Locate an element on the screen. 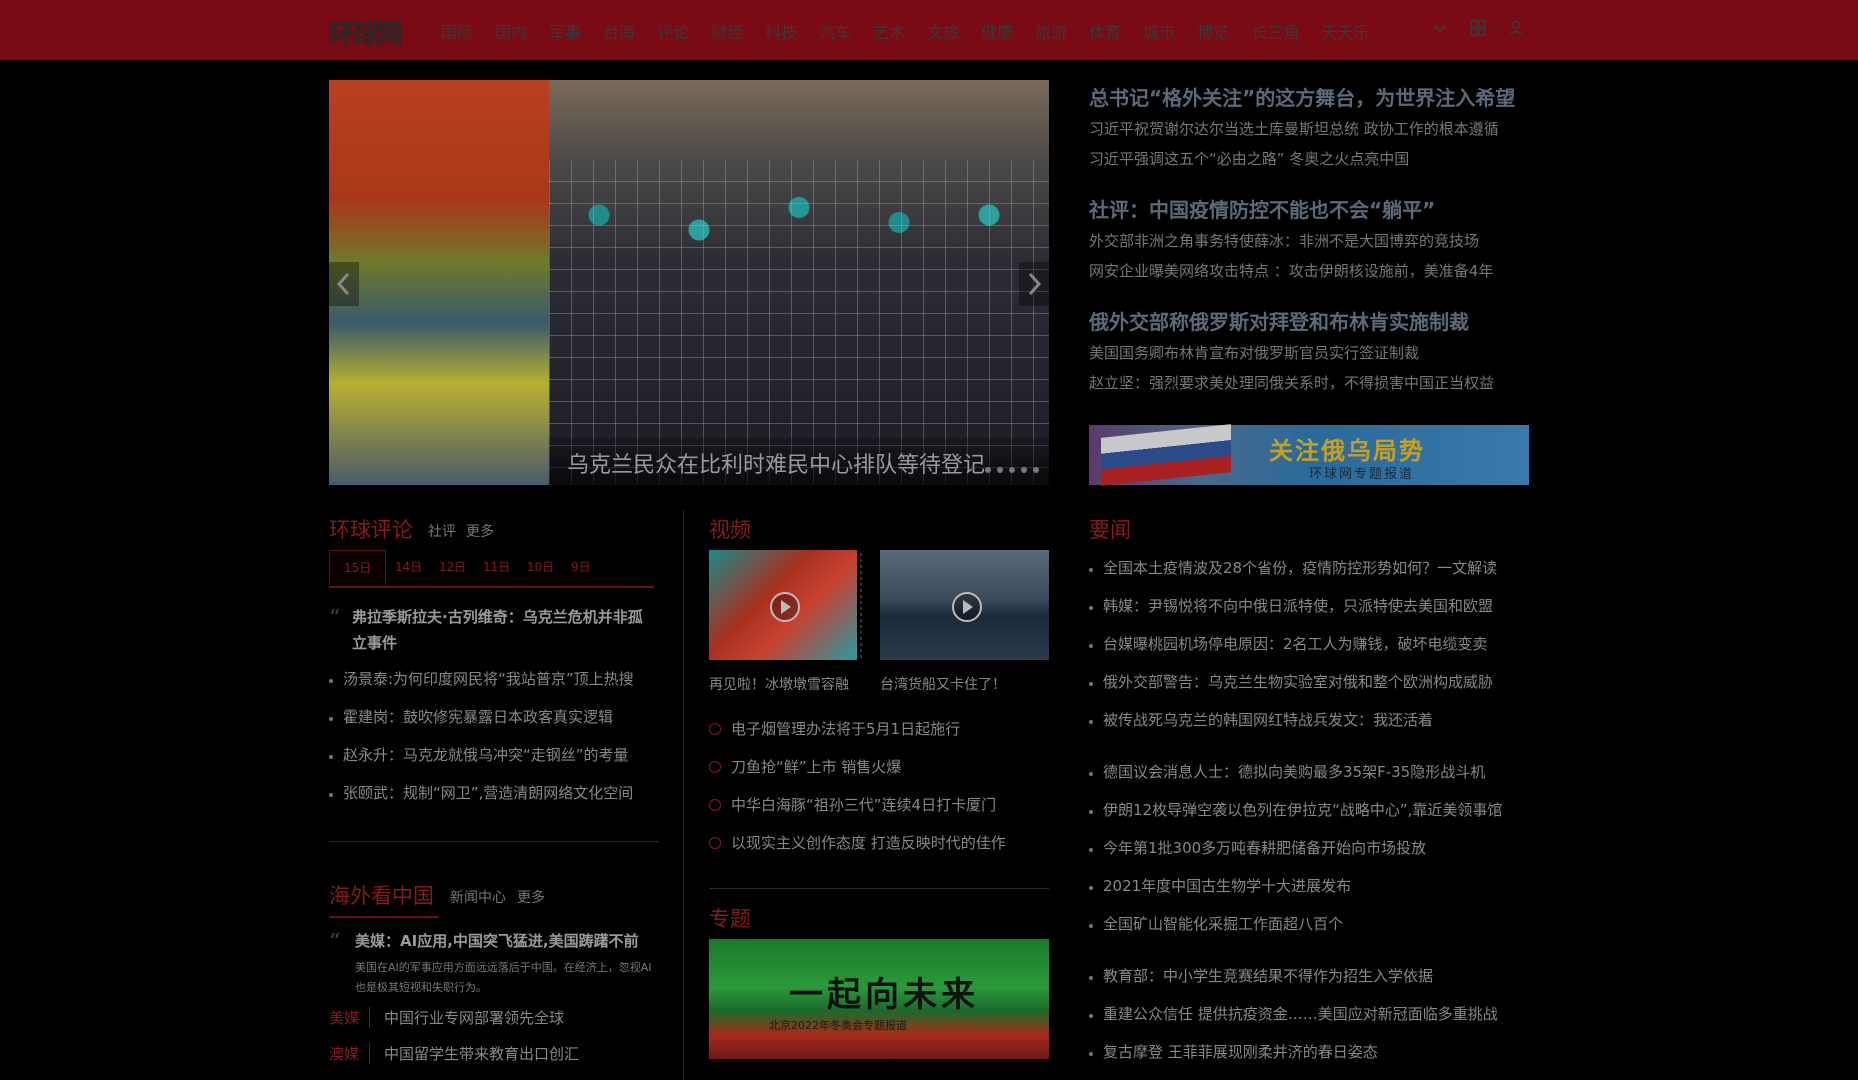 This screenshot has height=1080, width=1858. list-item: 全国本土疫情波及28个省份，疫情防控形势如何？一文解读 is located at coordinates (1309, 568).